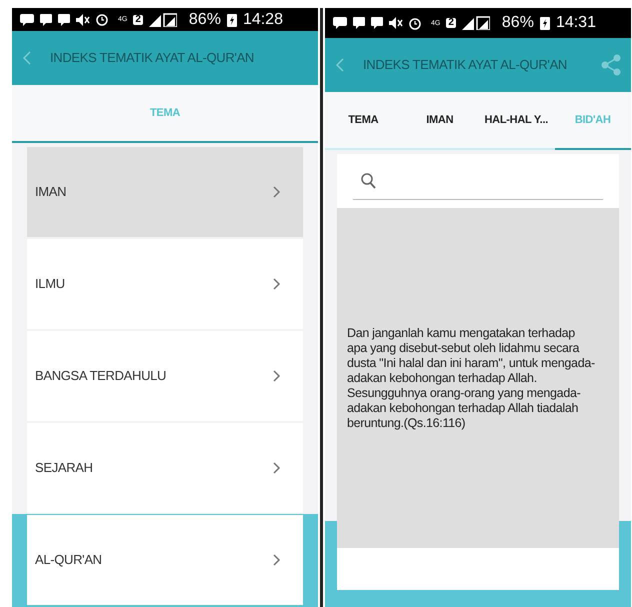 This screenshot has height=607, width=632. What do you see at coordinates (165, 192) in the screenshot?
I see `list-item: IMAN` at bounding box center [165, 192].